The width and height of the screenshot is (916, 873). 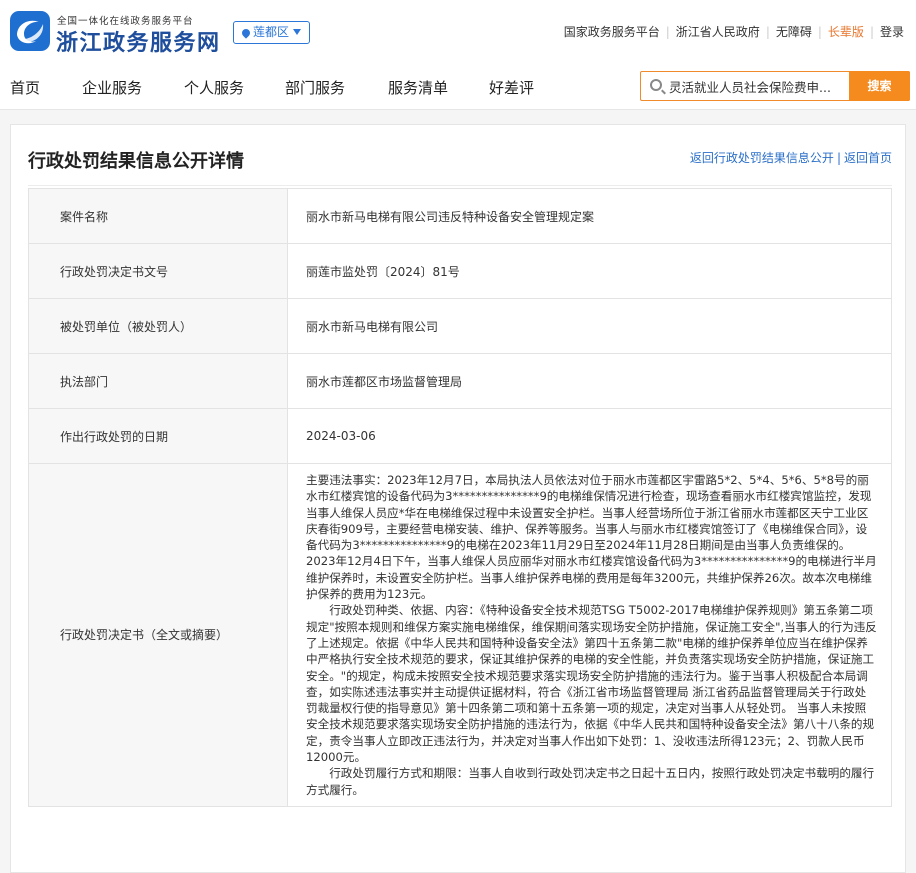 I want to click on back-home-link: 返回首页, so click(x=868, y=158).